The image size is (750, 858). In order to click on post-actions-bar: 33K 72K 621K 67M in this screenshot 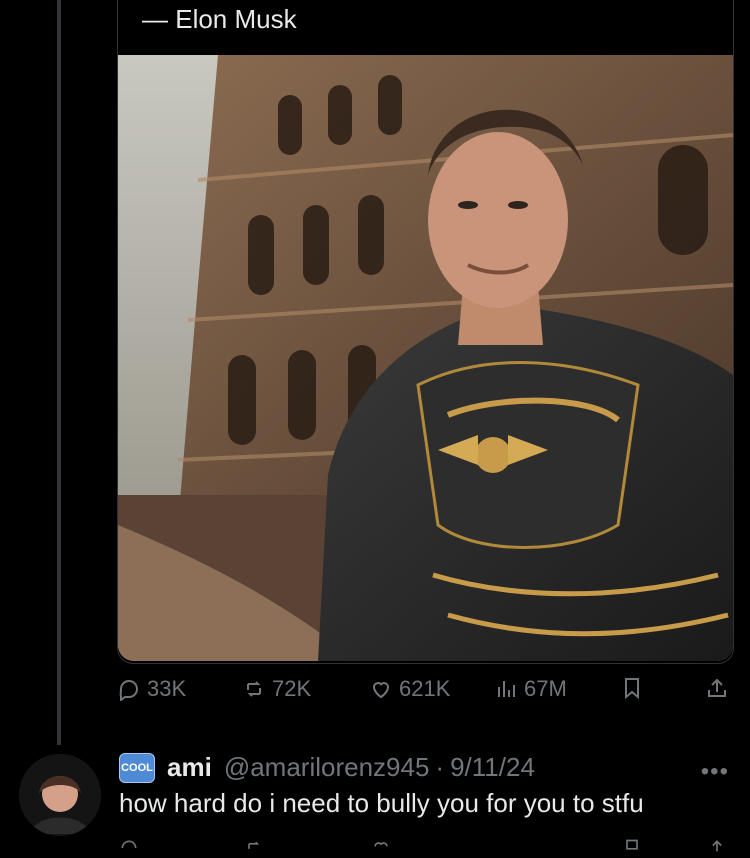, I will do `click(427, 694)`.